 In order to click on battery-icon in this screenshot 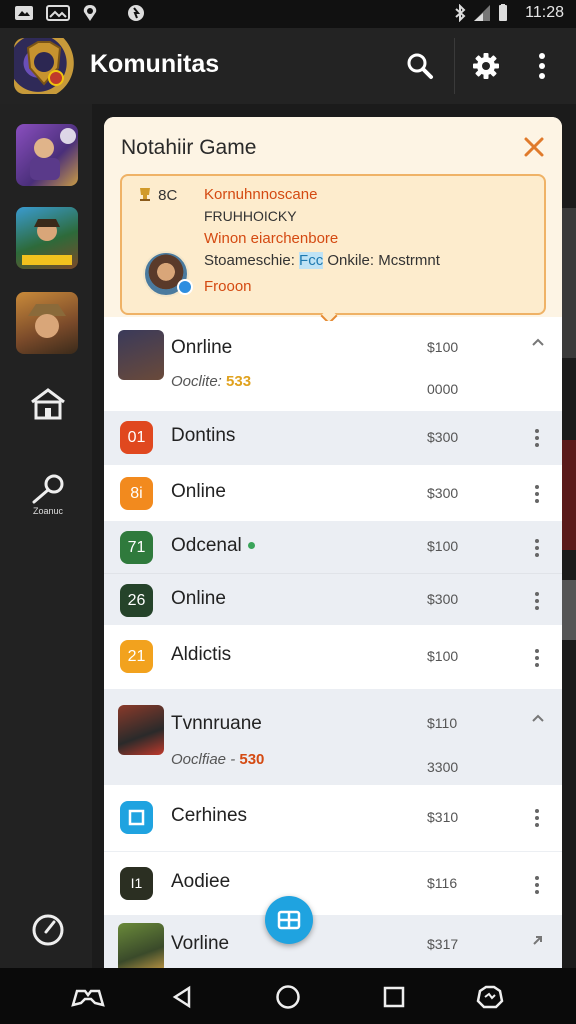, I will do `click(503, 12)`.